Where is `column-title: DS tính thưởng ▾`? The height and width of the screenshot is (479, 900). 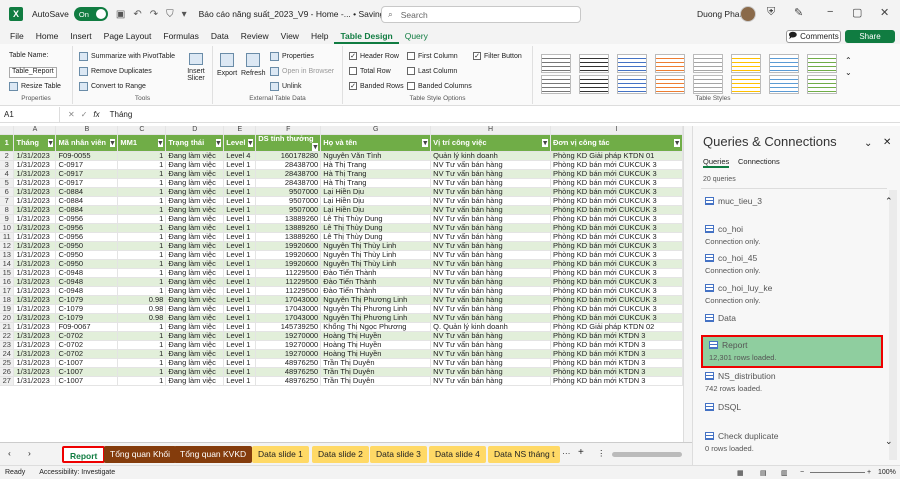 column-title: DS tính thưởng ▾ is located at coordinates (288, 143).